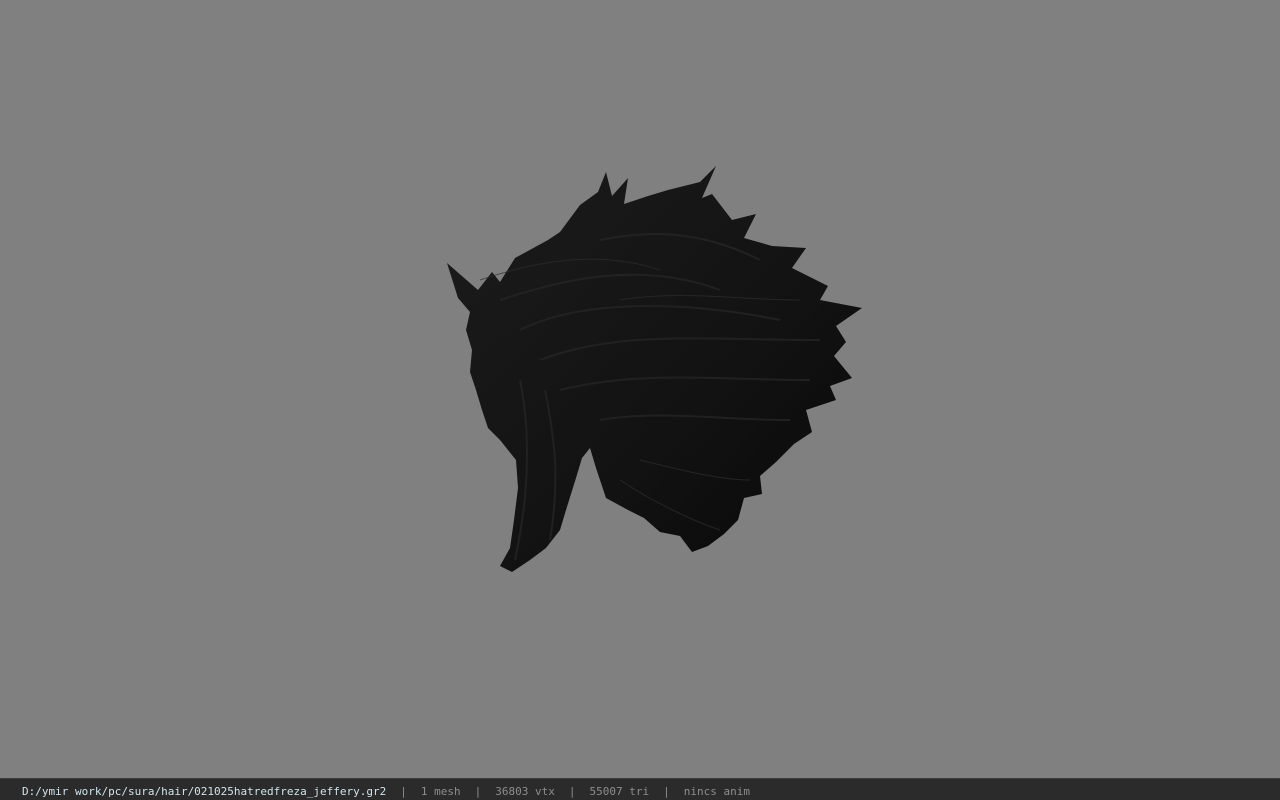 This screenshot has width=1280, height=800. What do you see at coordinates (716, 791) in the screenshot?
I see `anim-status: nincs anim` at bounding box center [716, 791].